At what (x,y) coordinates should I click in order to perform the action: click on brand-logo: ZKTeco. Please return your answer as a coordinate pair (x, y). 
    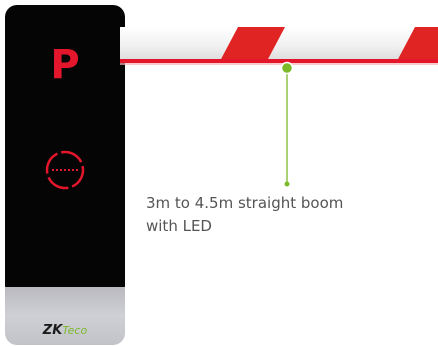
    Looking at the image, I should click on (65, 331).